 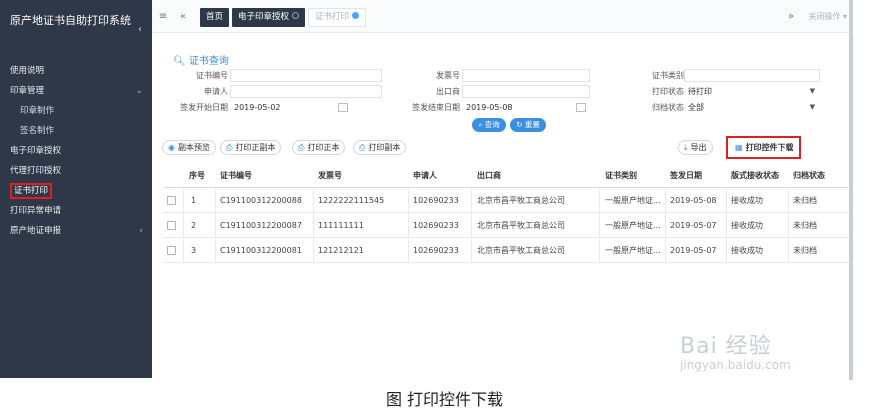 What do you see at coordinates (489, 107) in the screenshot?
I see `end-date-value: 2019-05-08` at bounding box center [489, 107].